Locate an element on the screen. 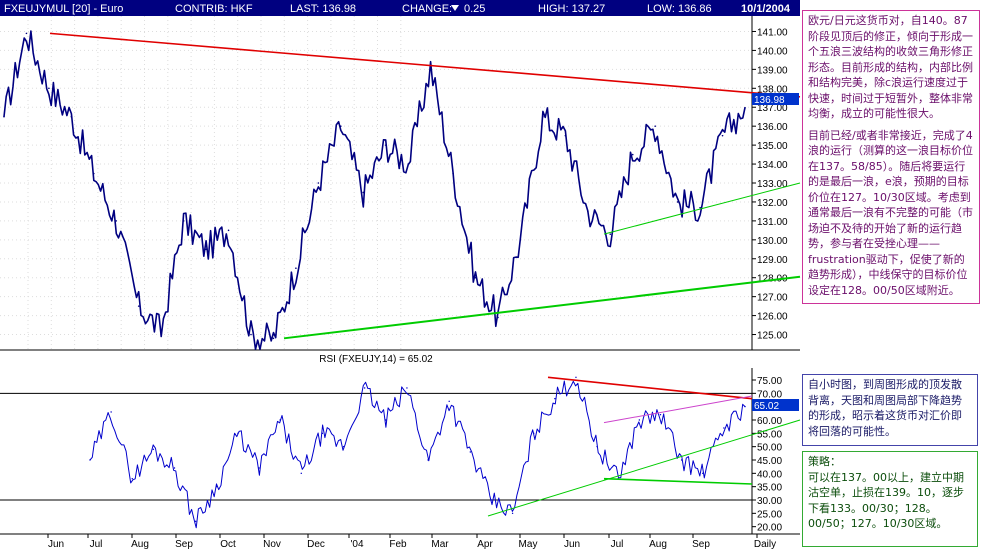 Image resolution: width=982 pixels, height=550 pixels. rsi-tick-label: 60.00 is located at coordinates (769, 421).